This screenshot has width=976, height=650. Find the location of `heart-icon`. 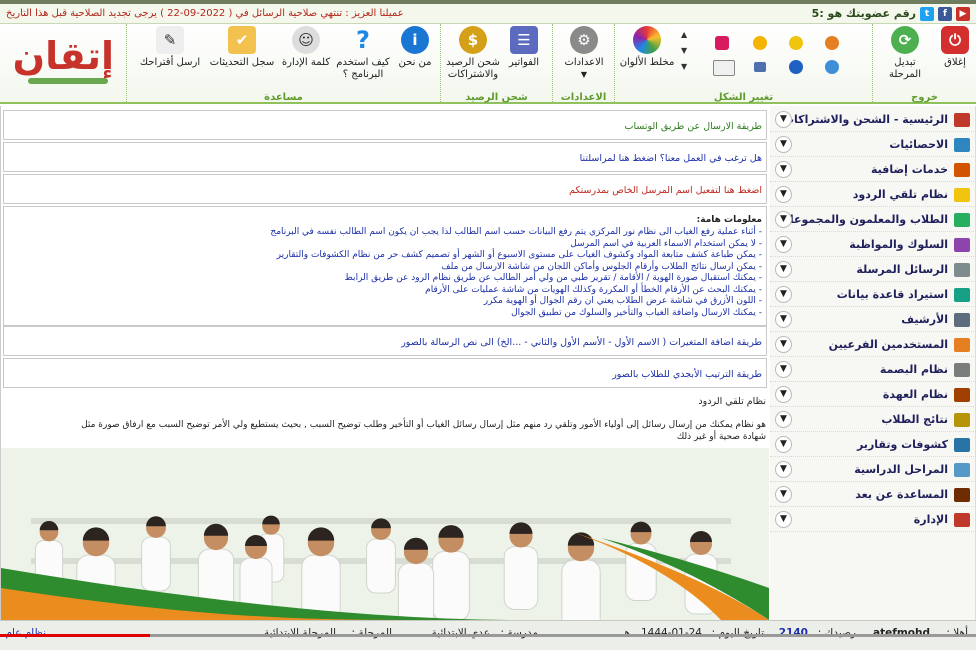

heart-icon is located at coordinates (722, 43).